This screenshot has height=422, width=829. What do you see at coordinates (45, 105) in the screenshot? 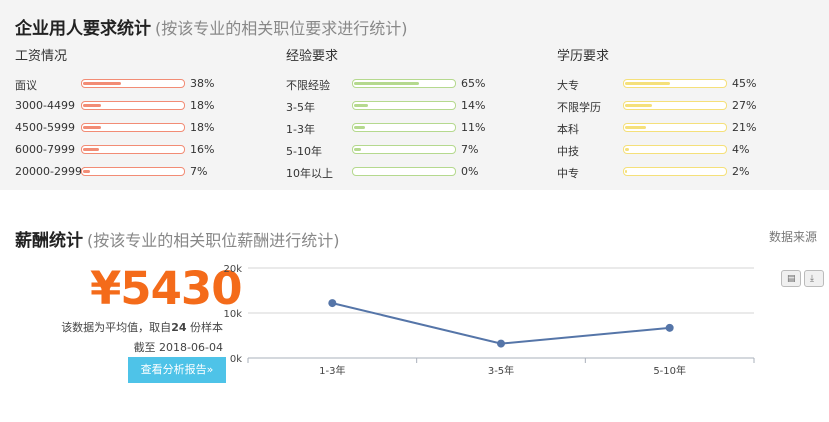
I see `stat-label: 3000-4499` at bounding box center [45, 105].